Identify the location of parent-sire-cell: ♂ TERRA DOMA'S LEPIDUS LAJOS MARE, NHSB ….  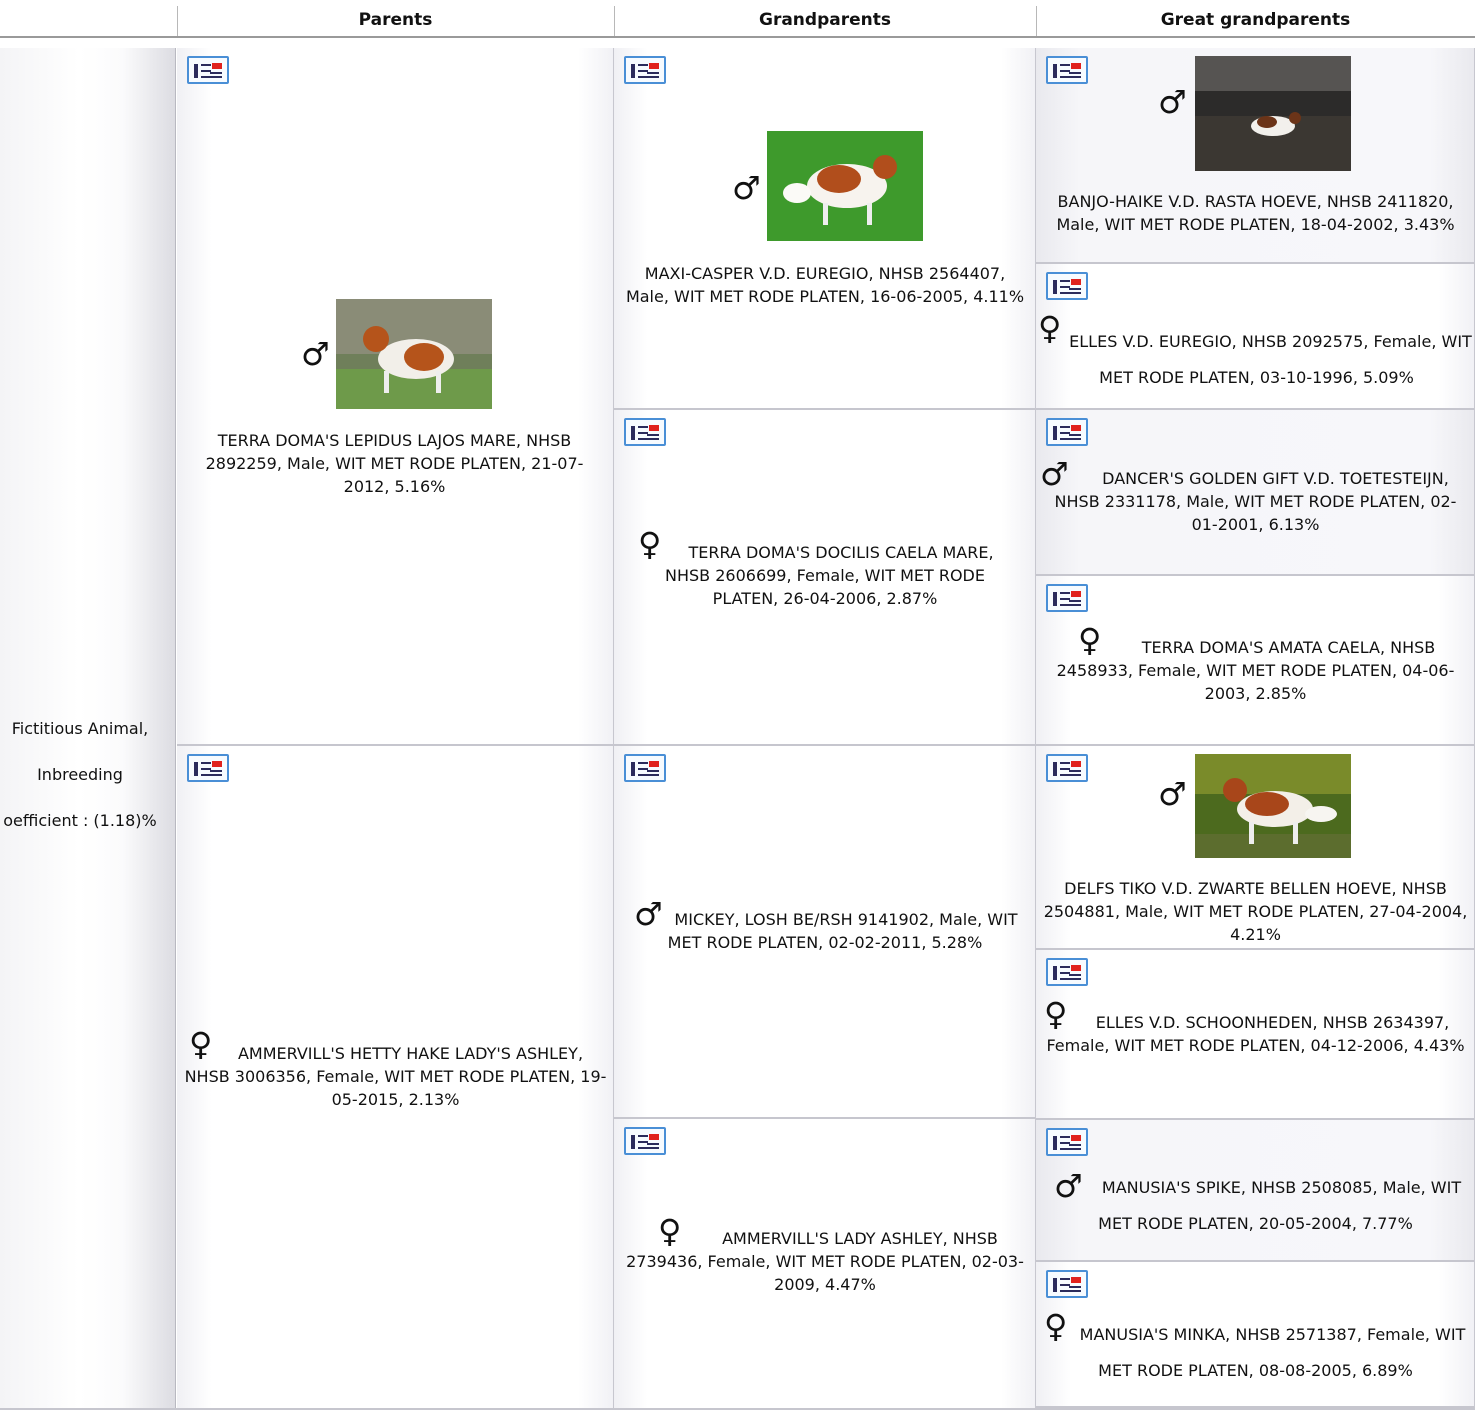
(395, 397).